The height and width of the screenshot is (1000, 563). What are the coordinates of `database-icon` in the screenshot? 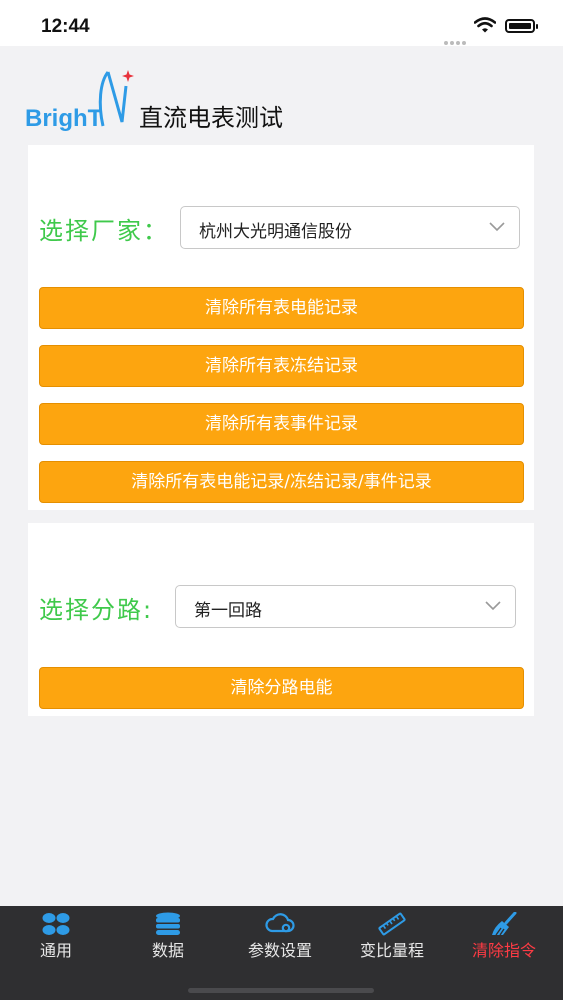 It's located at (168, 923).